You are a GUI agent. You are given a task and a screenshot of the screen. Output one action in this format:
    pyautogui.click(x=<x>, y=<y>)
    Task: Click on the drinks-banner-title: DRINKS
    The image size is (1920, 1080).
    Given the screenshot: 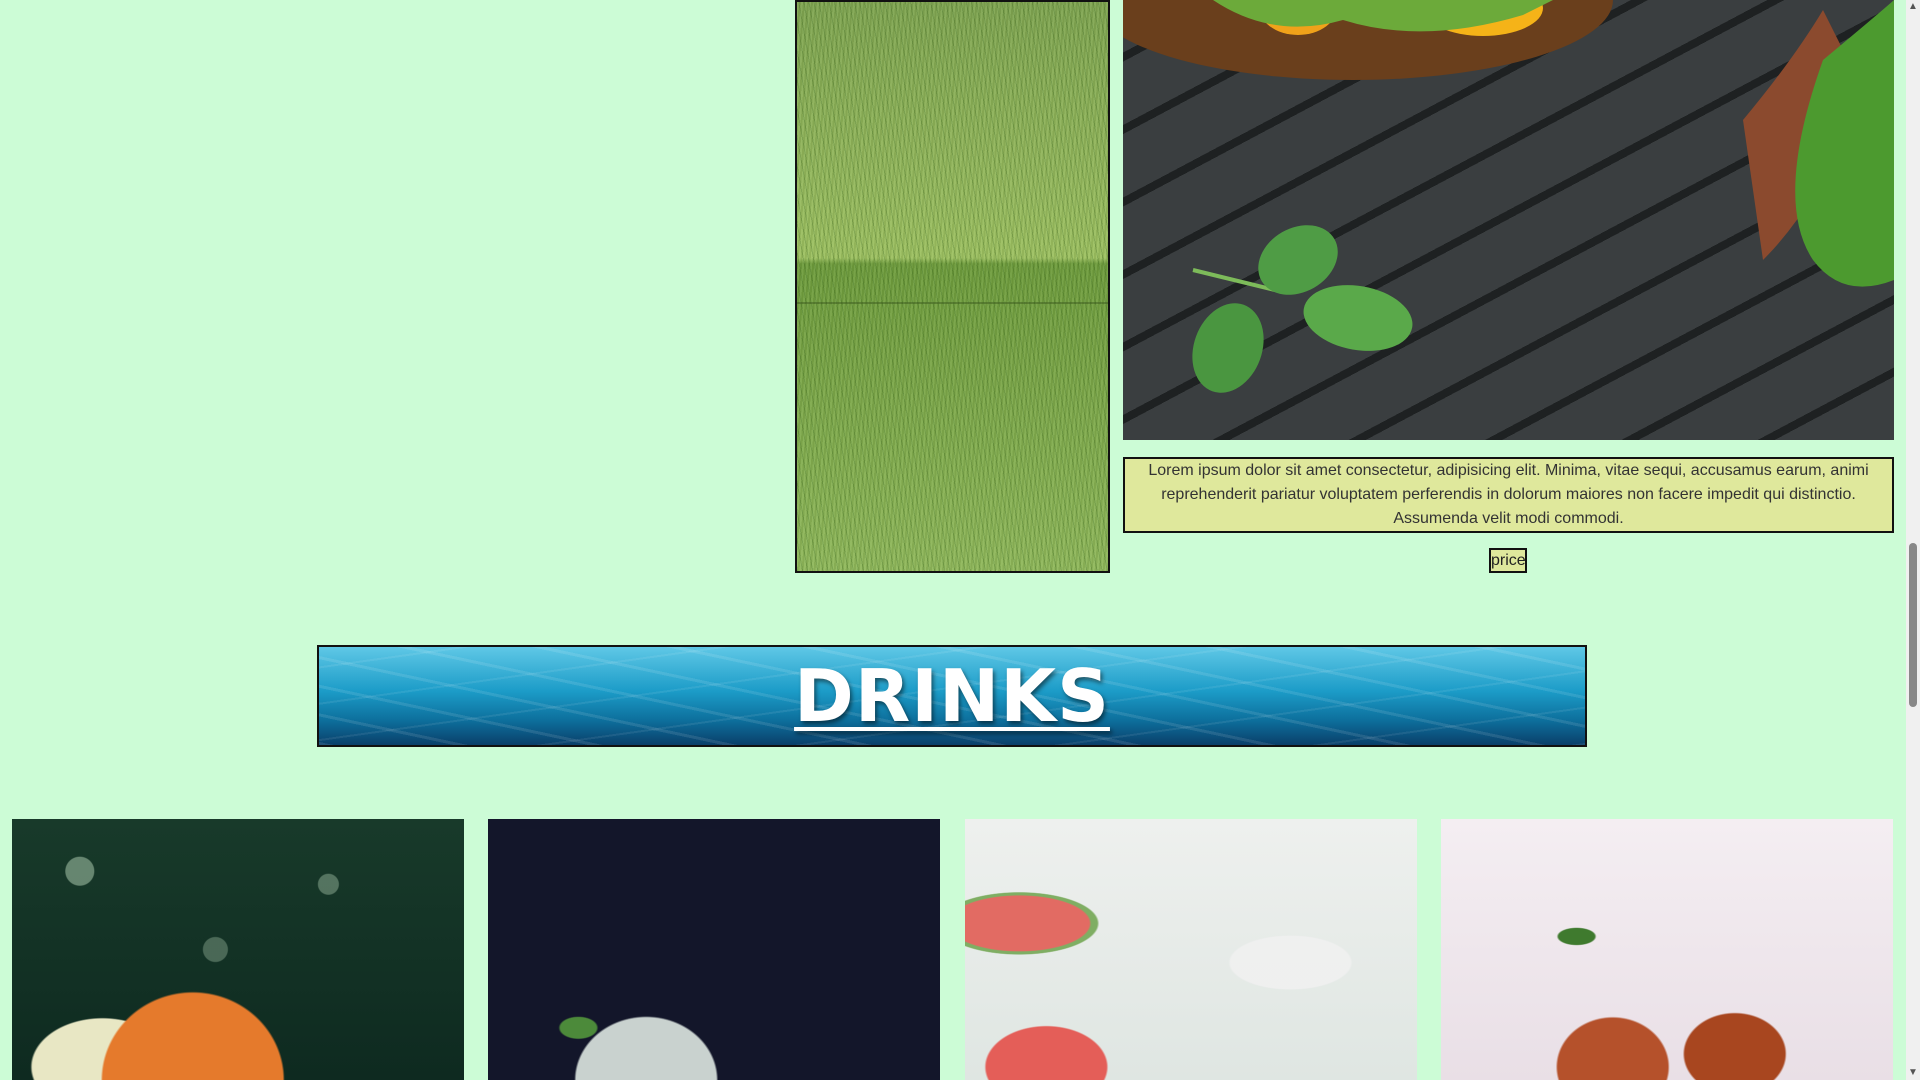 What is the action you would take?
    pyautogui.click(x=952, y=696)
    